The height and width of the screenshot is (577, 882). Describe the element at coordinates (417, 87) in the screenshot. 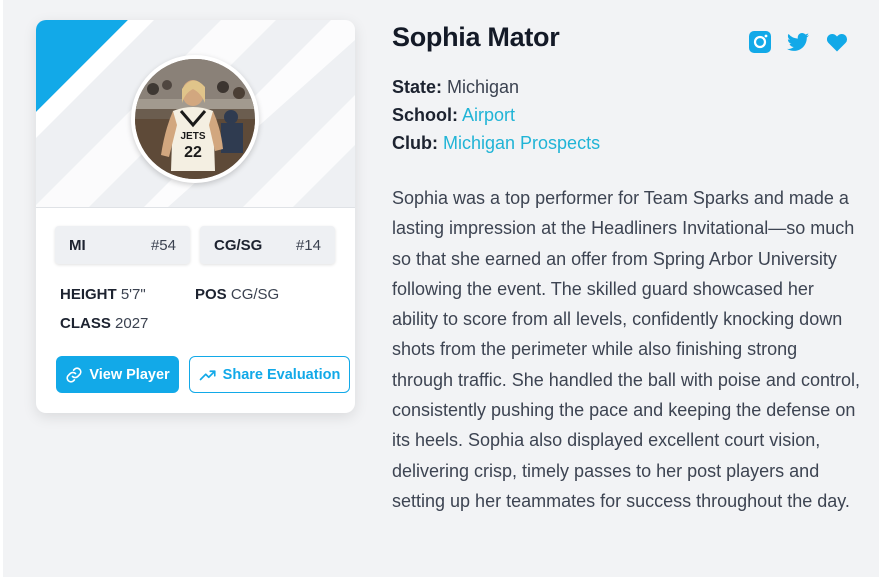

I see `state-label: State:` at that location.